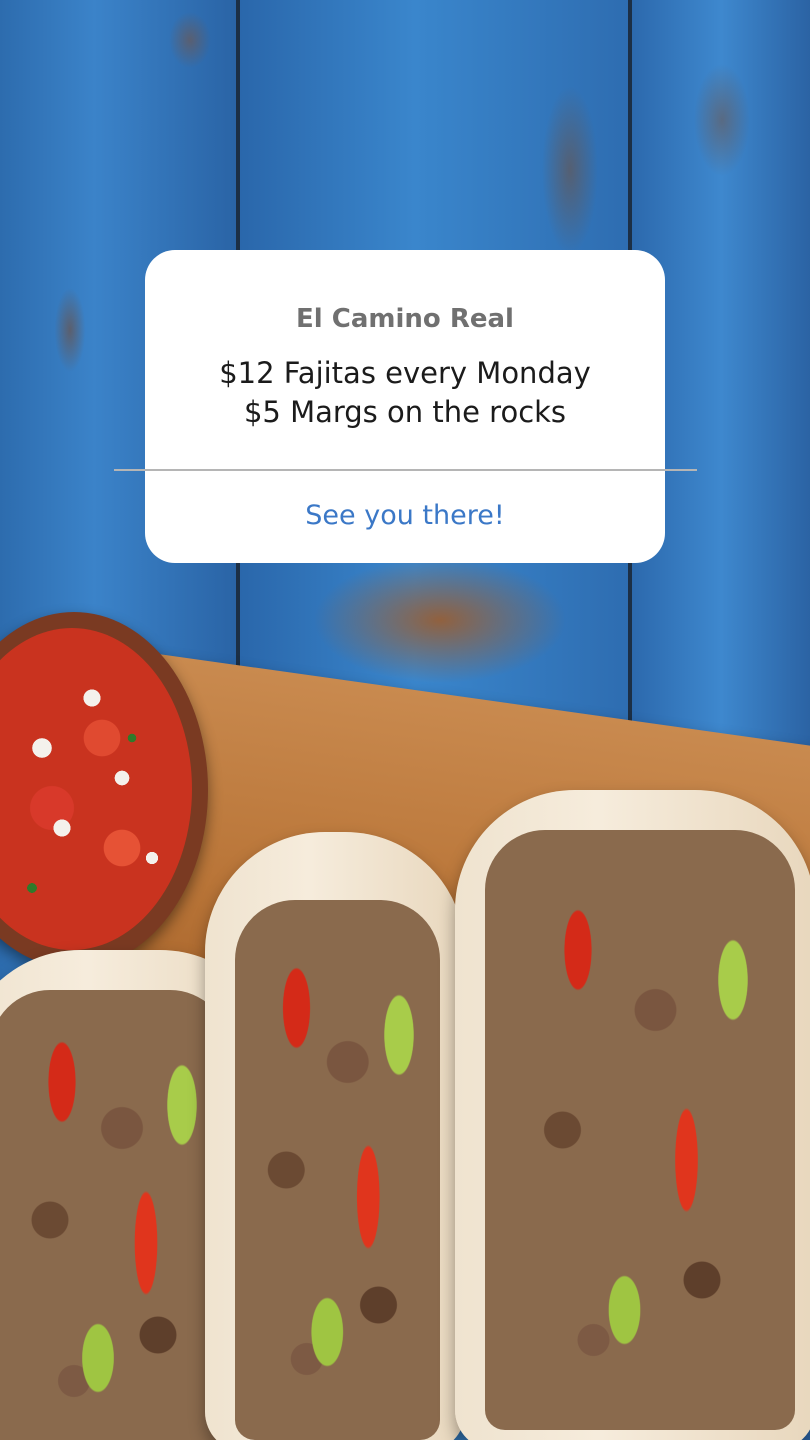 The height and width of the screenshot is (1440, 810). I want to click on card-title: El Camino Real, so click(405, 319).